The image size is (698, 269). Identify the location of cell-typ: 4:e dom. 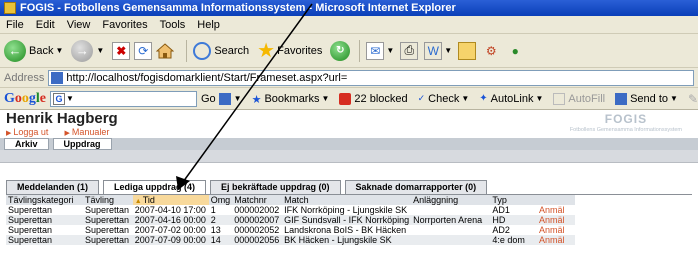
(514, 240).